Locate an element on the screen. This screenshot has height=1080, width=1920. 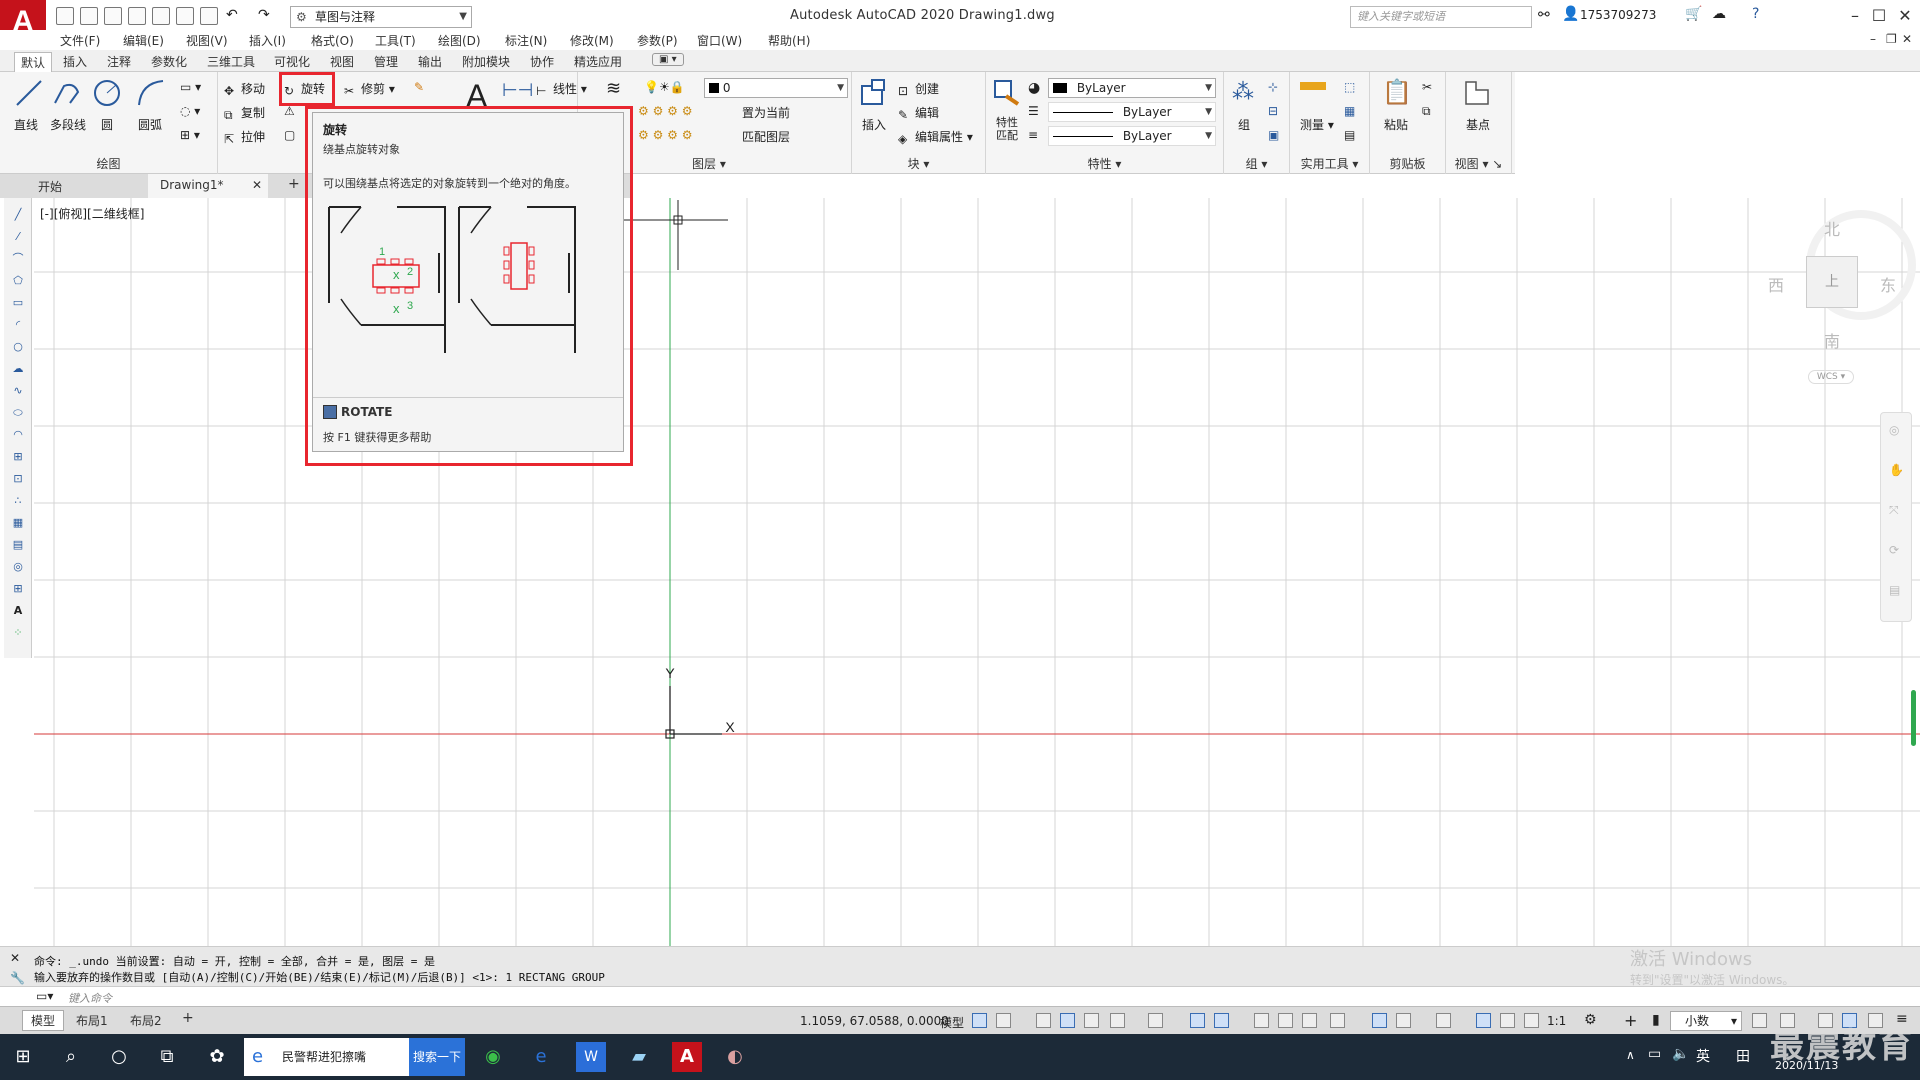
add-selected-icon: ⁘ is located at coordinates (18, 633).